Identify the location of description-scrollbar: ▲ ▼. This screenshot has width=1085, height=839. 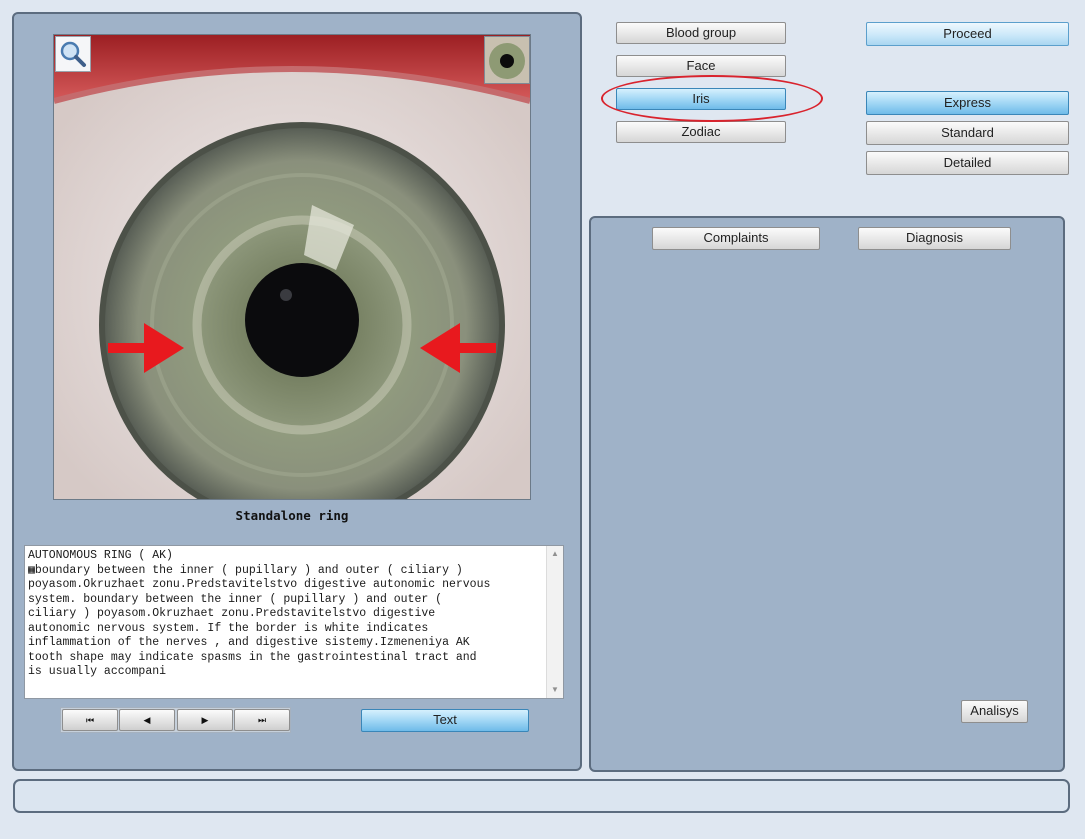
(554, 622).